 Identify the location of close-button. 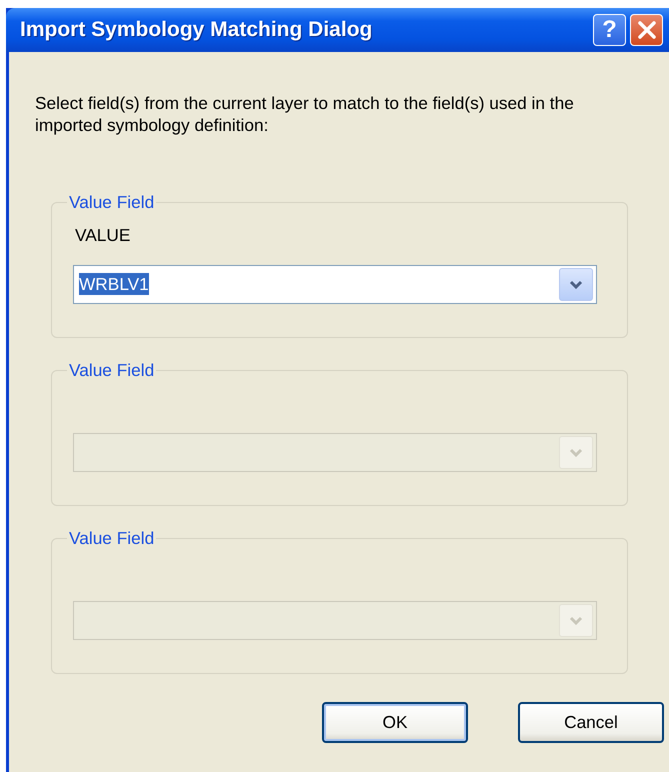
(646, 30).